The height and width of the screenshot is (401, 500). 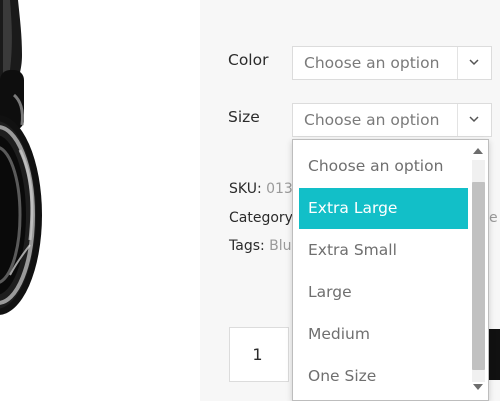 I want to click on color-label: Color, so click(x=248, y=60).